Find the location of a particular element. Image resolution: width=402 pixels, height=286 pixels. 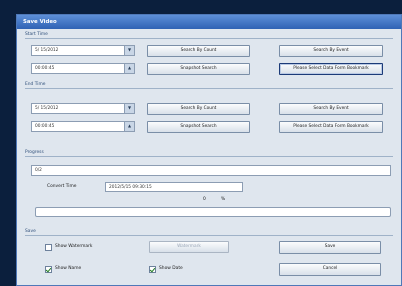

save-divider is located at coordinates (209, 235).